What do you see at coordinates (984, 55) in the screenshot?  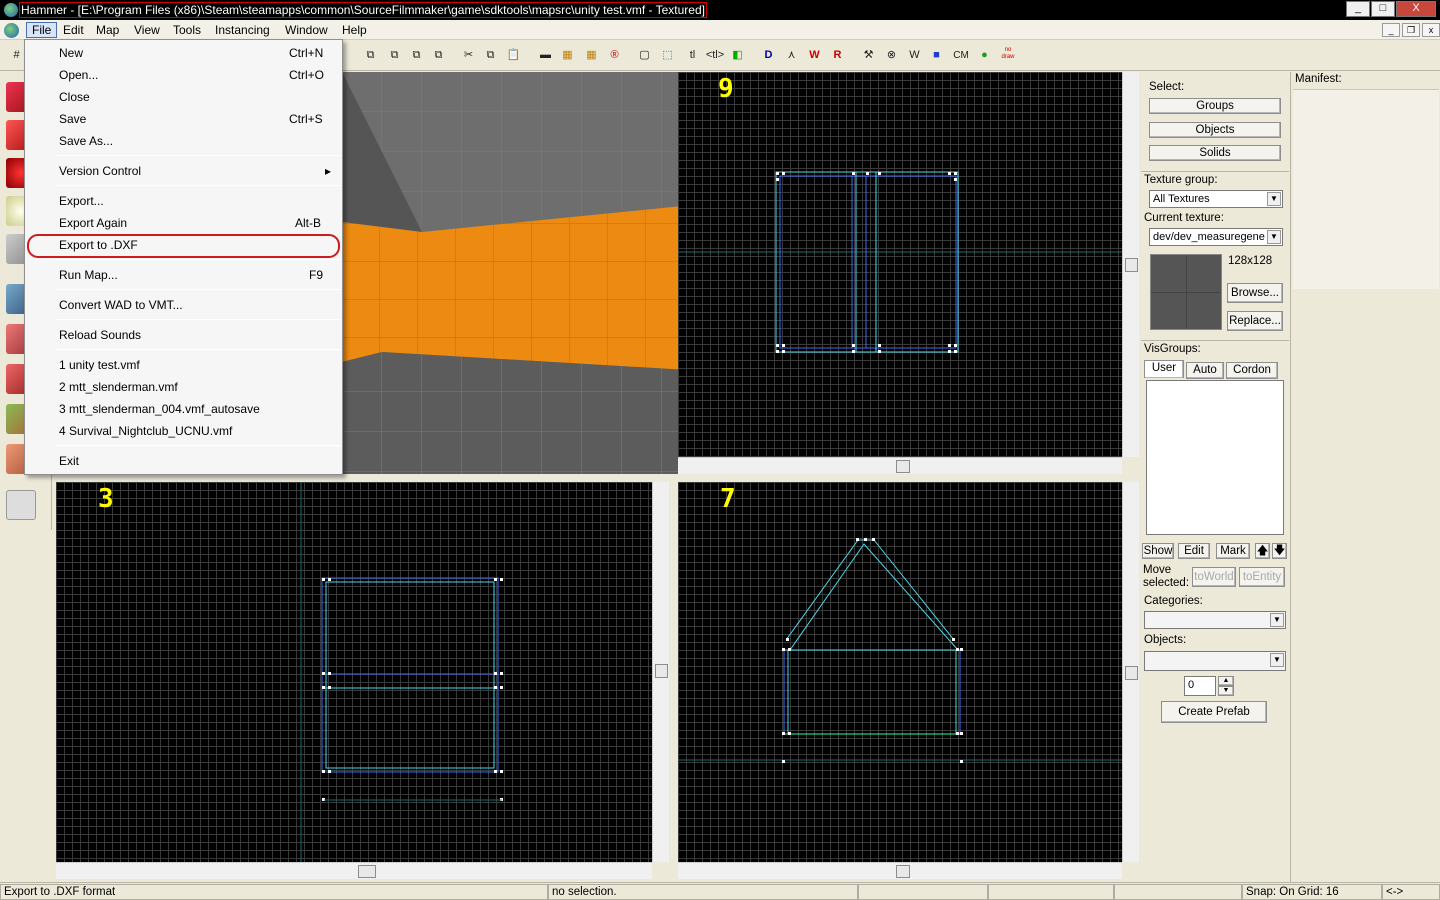 I see `green-ball-icon: ●` at bounding box center [984, 55].